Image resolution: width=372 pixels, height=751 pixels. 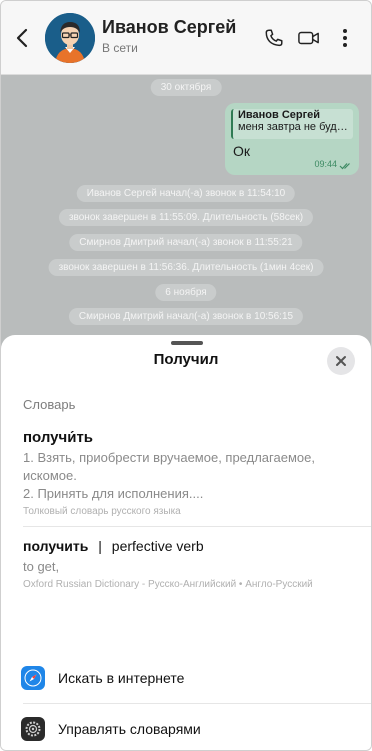 What do you see at coordinates (58, 437) in the screenshot?
I see `headword: получи́ть` at bounding box center [58, 437].